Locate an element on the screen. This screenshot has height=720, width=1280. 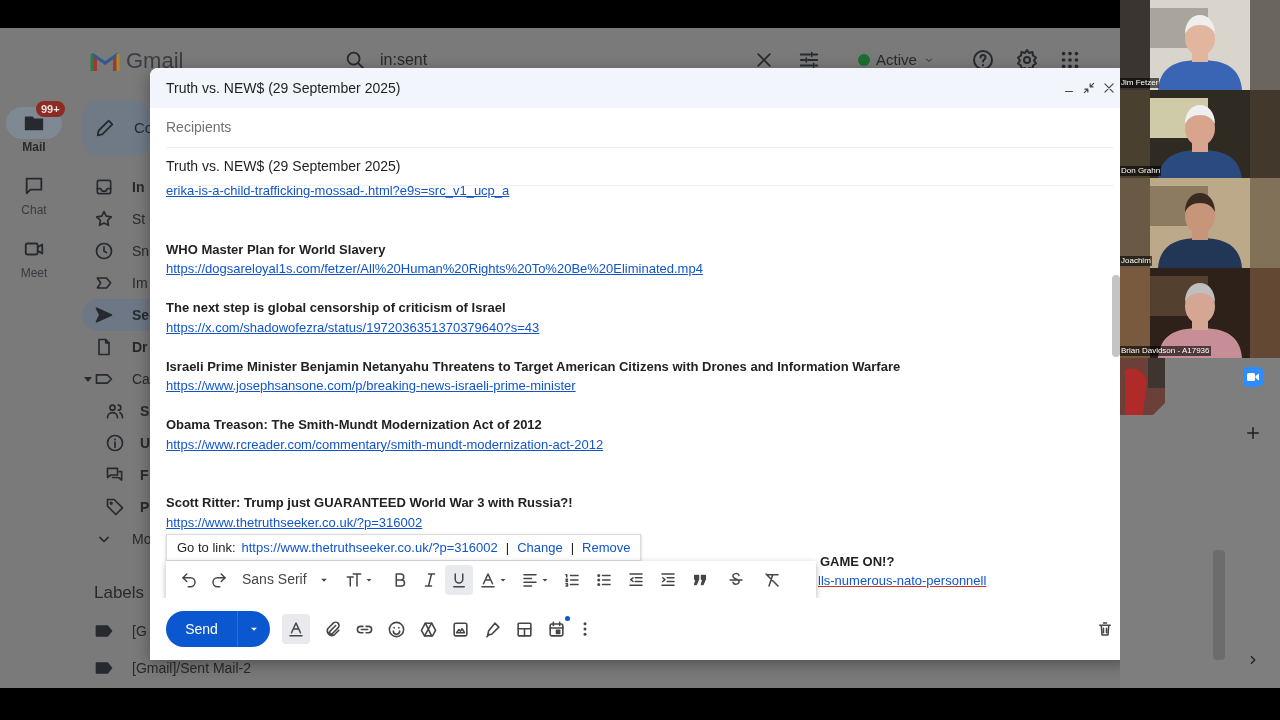
window-title: Truth vs. NEW$ (29 September 2025) is located at coordinates (284, 88).